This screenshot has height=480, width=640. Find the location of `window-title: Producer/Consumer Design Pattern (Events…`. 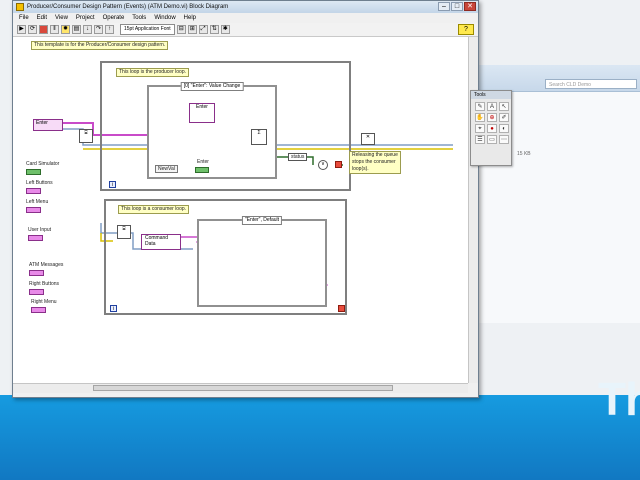

window-title: Producer/Consumer Design Pattern (Events… is located at coordinates (128, 7).